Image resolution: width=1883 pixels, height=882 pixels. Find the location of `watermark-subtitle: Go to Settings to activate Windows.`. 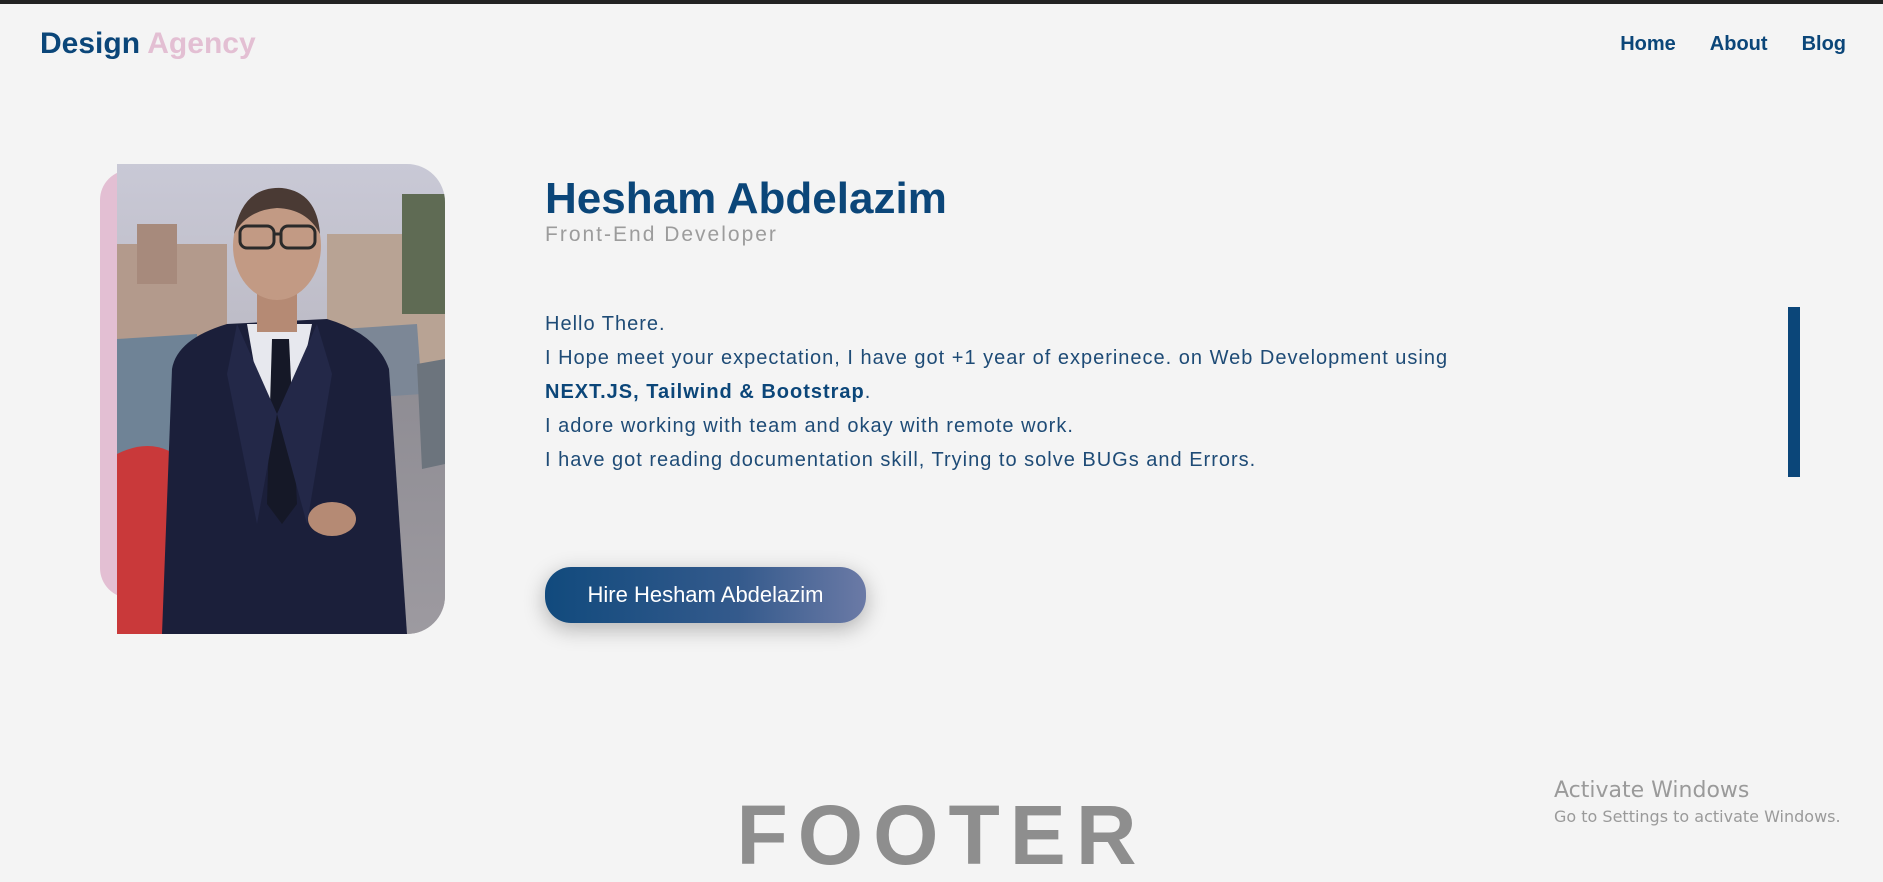

watermark-subtitle: Go to Settings to activate Windows. is located at coordinates (1697, 816).